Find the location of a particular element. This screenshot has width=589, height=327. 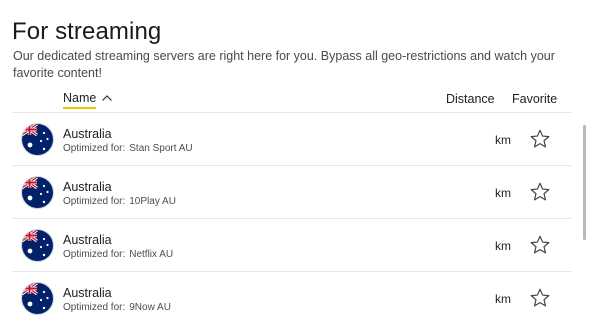

server-optimized-for: Optimized for: 10Play AU is located at coordinates (119, 202).